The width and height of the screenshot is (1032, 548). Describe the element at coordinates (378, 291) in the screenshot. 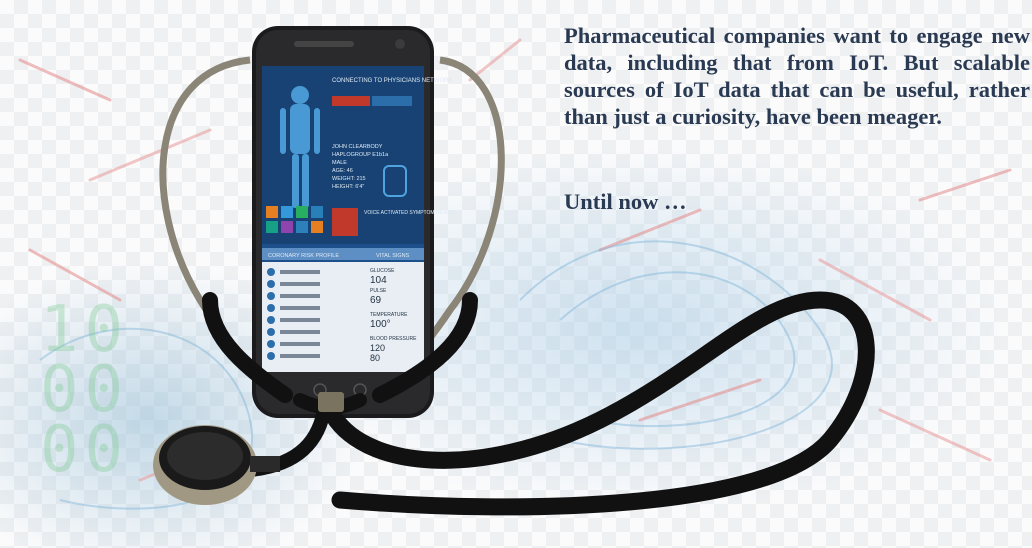

I see `pulse-label: PULSE` at that location.